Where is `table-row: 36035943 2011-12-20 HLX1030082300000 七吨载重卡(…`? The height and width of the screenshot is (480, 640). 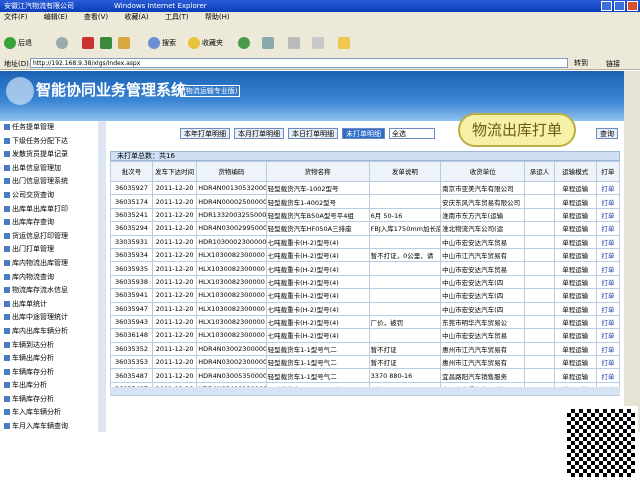
table-row: 36035943 2011-12-20 HLX1030082300000 七吨载重卡(… is located at coordinates (365, 322).